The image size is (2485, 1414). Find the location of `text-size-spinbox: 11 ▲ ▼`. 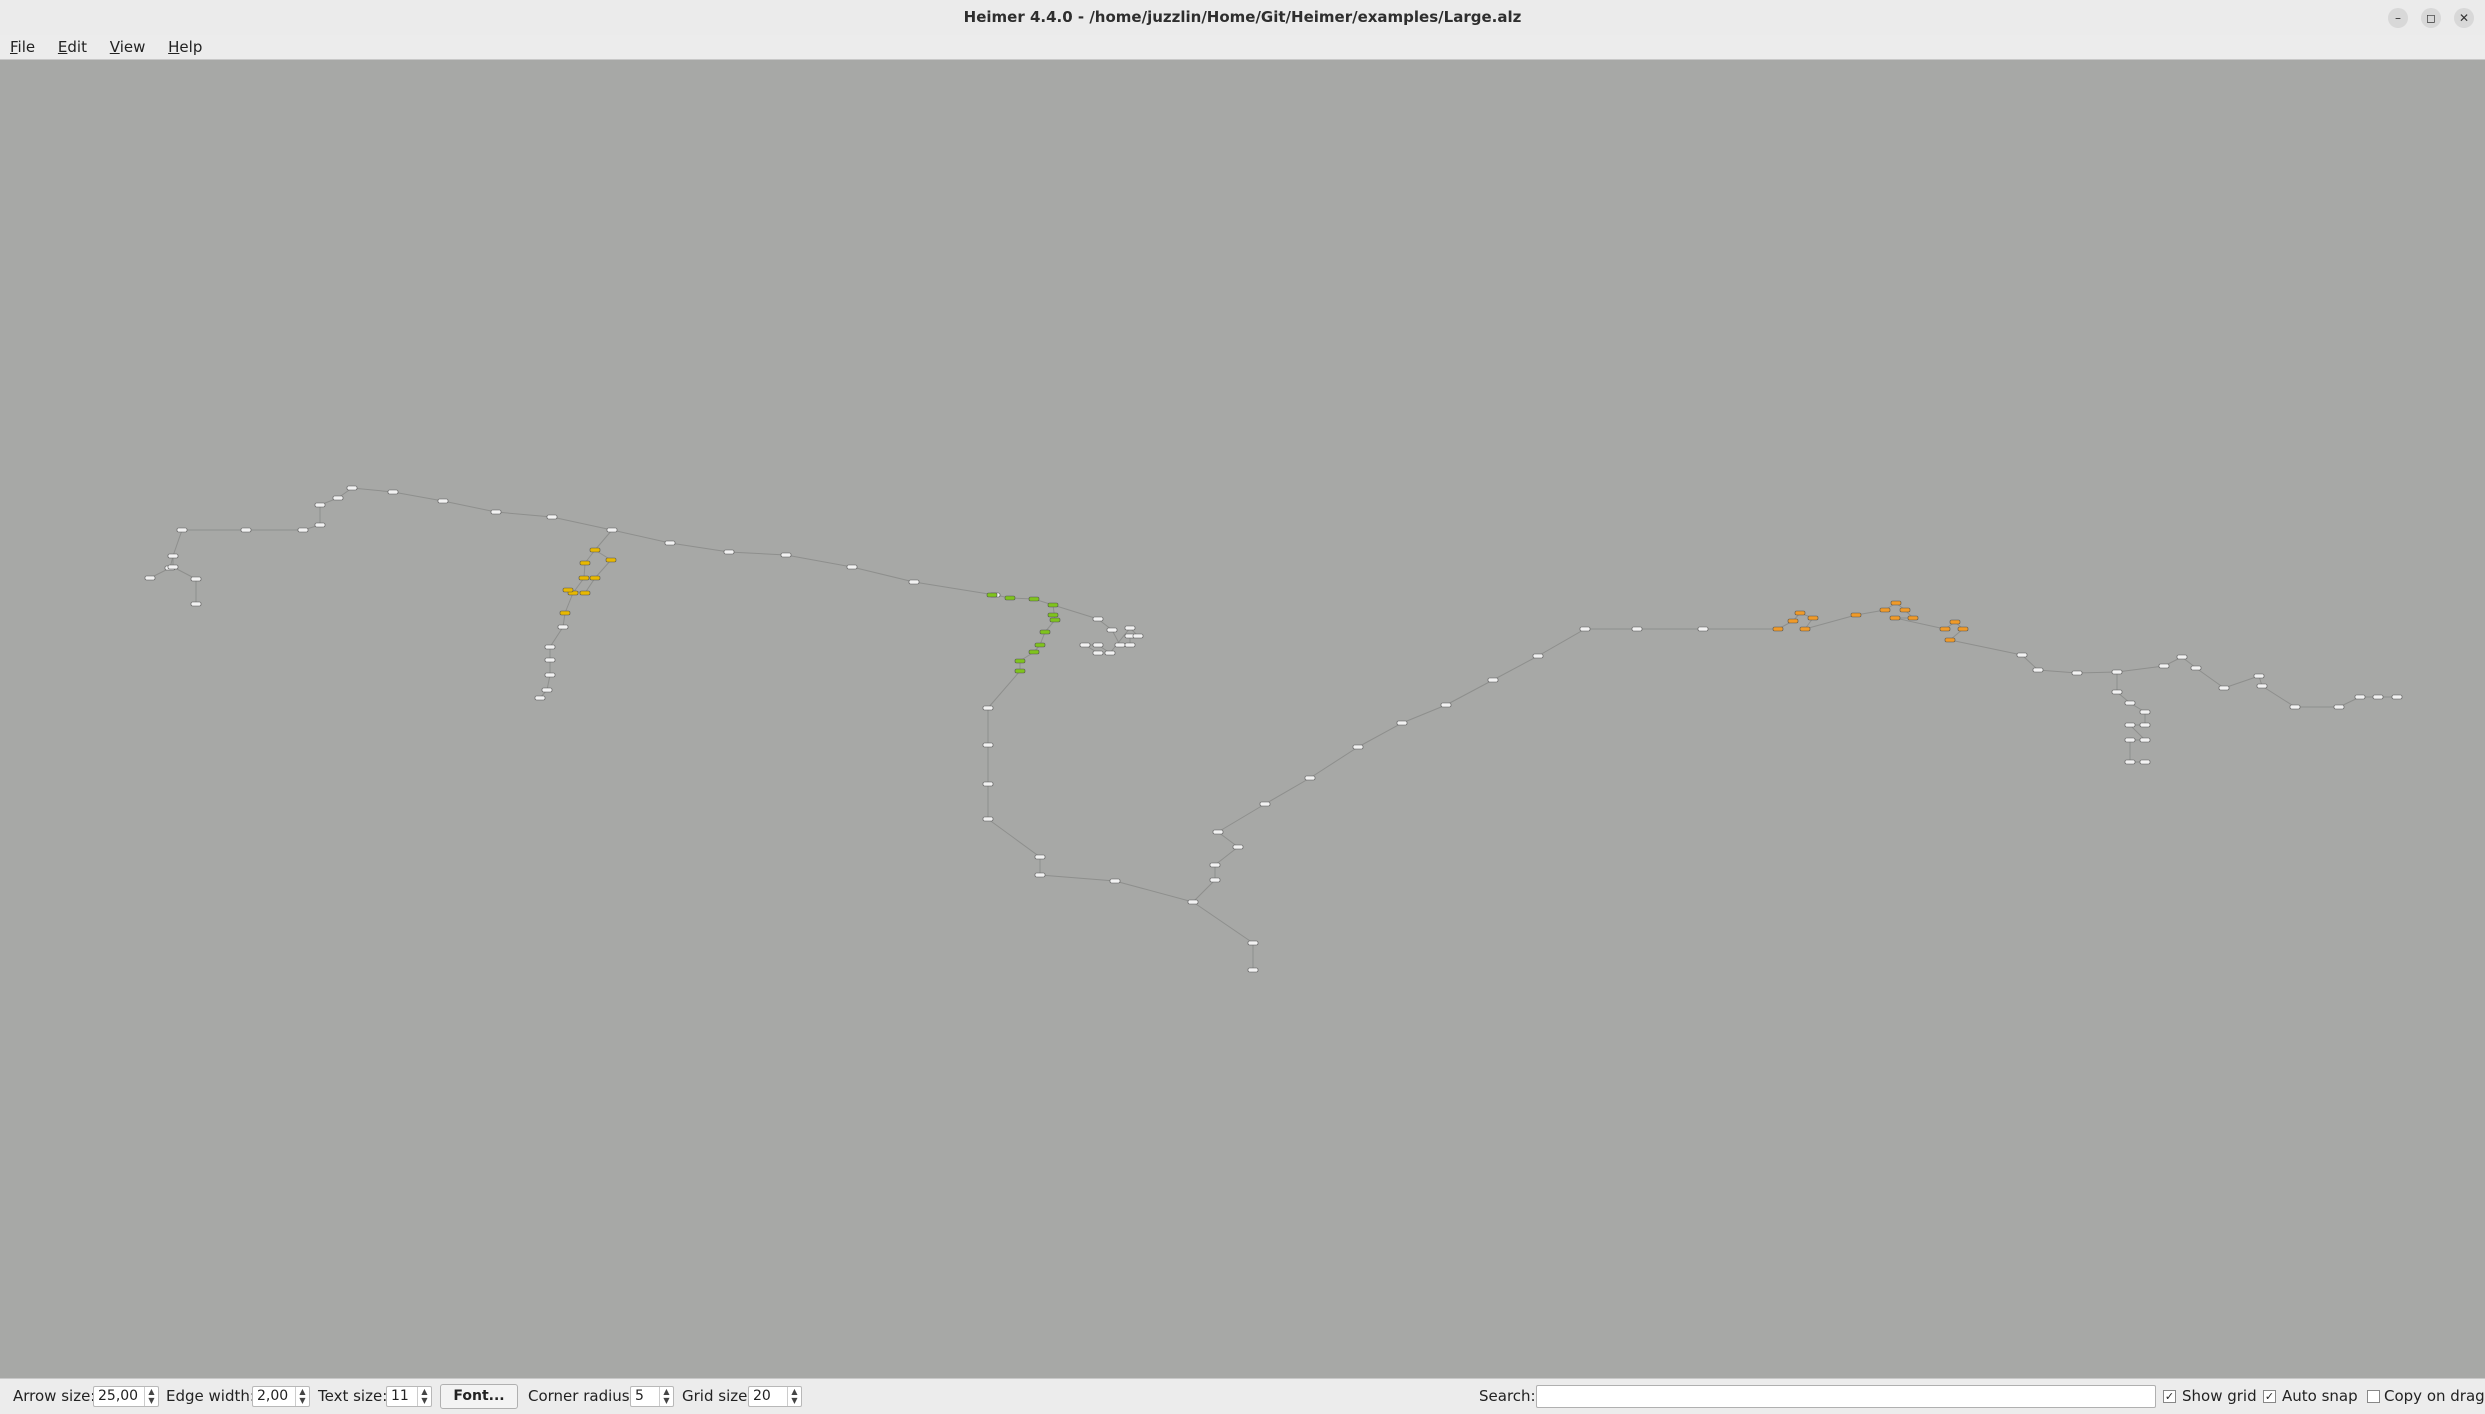

text-size-spinbox: 11 ▲ ▼ is located at coordinates (409, 1396).